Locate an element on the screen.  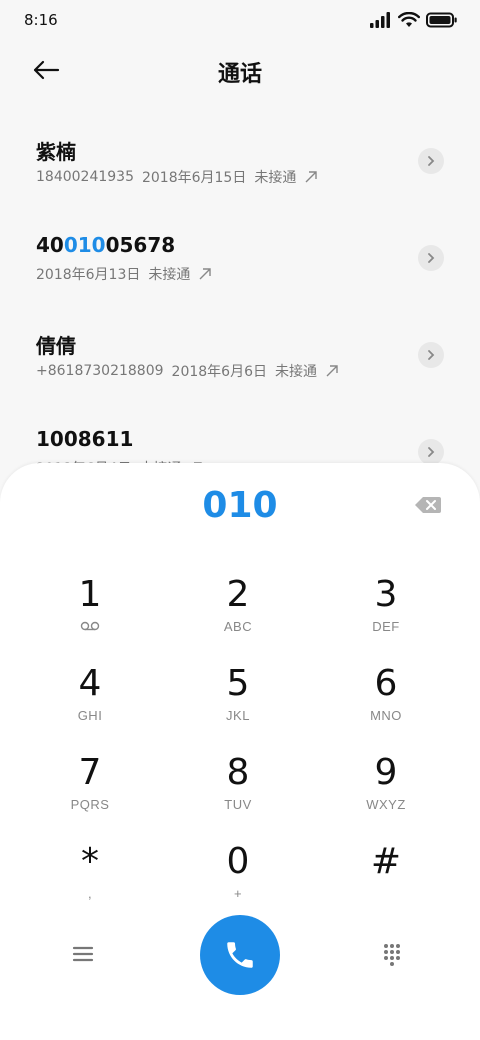
dialer-bottom-bar is located at coordinates (240, 957).